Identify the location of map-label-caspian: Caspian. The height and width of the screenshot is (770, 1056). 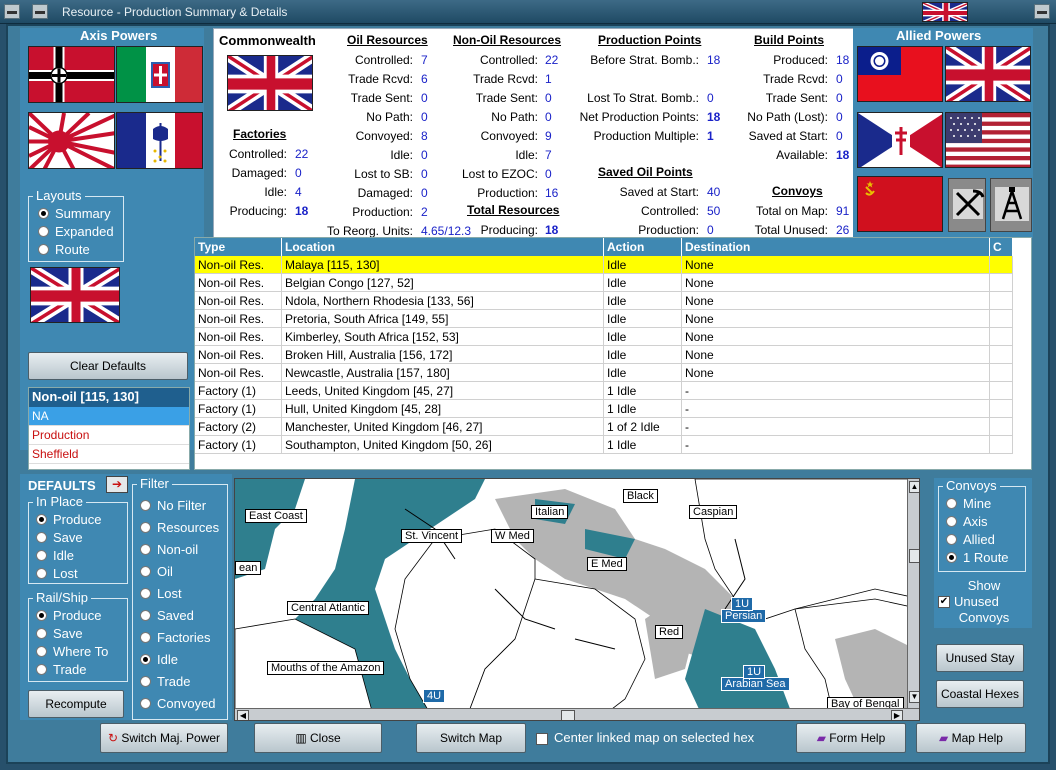
(713, 512).